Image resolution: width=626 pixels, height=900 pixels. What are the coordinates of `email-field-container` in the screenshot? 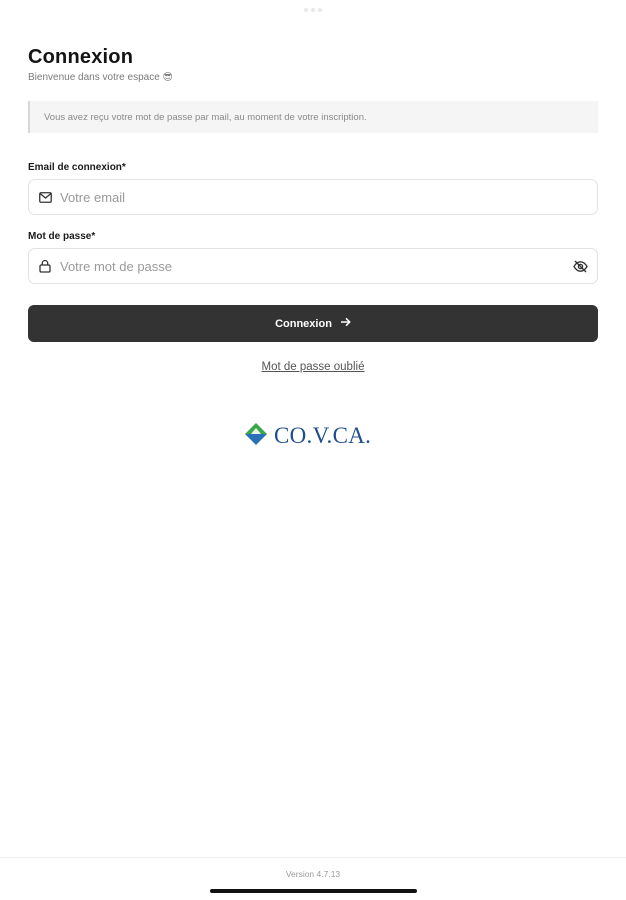 It's located at (313, 197).